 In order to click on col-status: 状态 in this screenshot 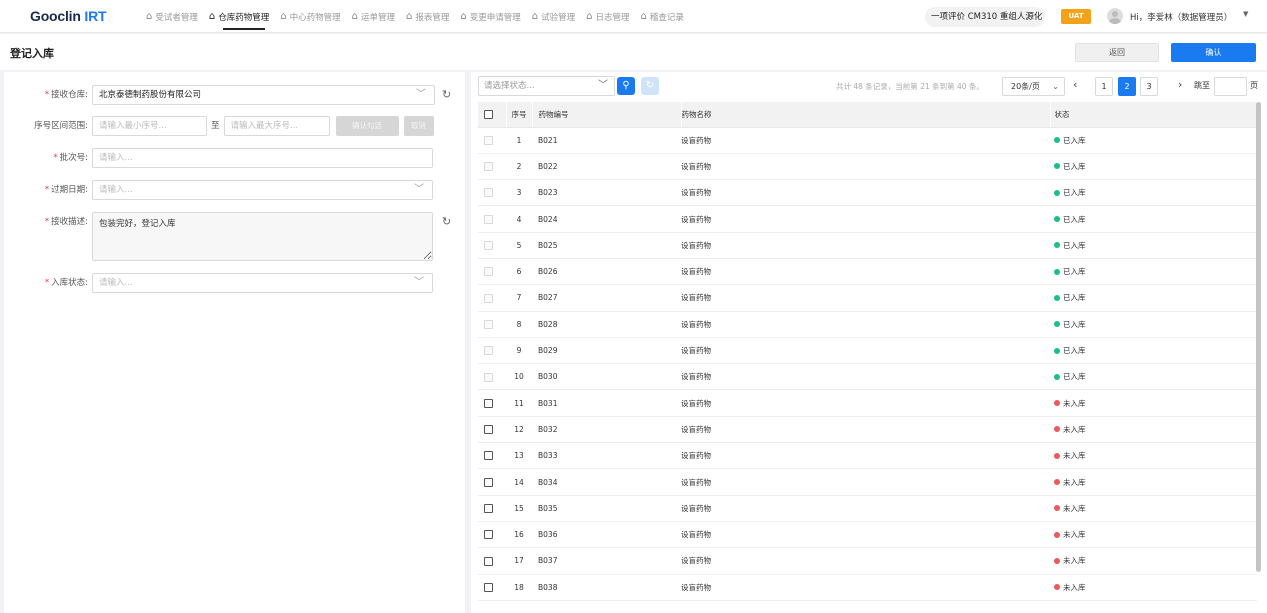, I will do `click(1153, 115)`.